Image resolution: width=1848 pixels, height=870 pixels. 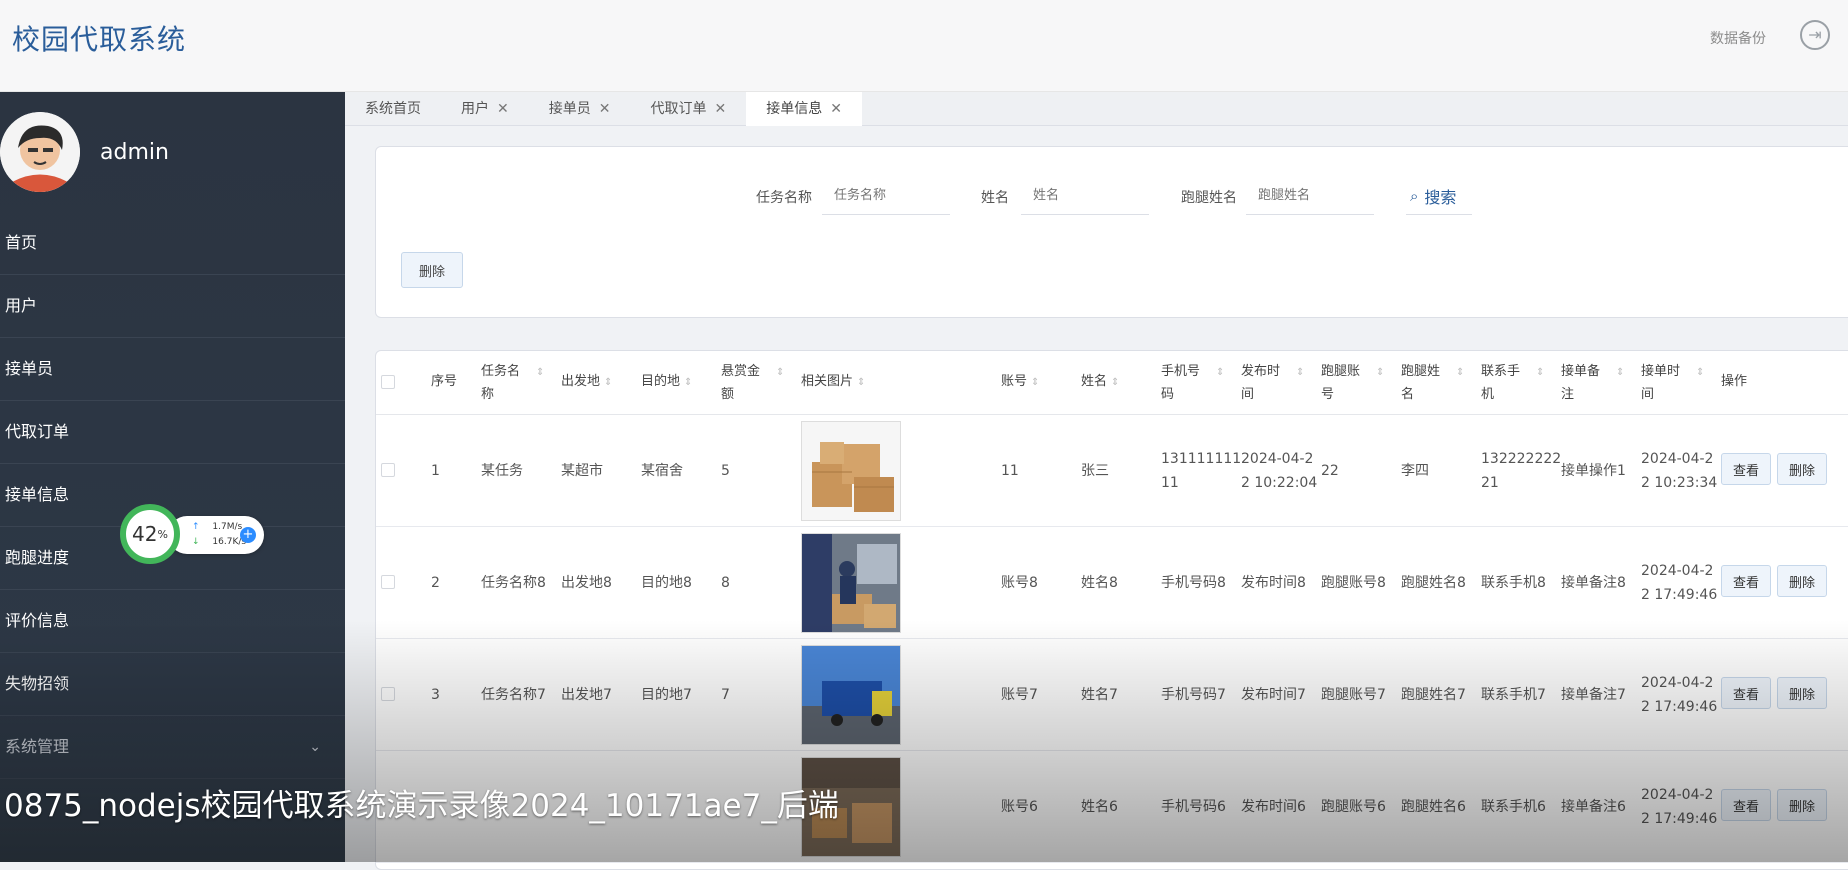 I want to click on cell-account: 账号7, so click(x=1019, y=695).